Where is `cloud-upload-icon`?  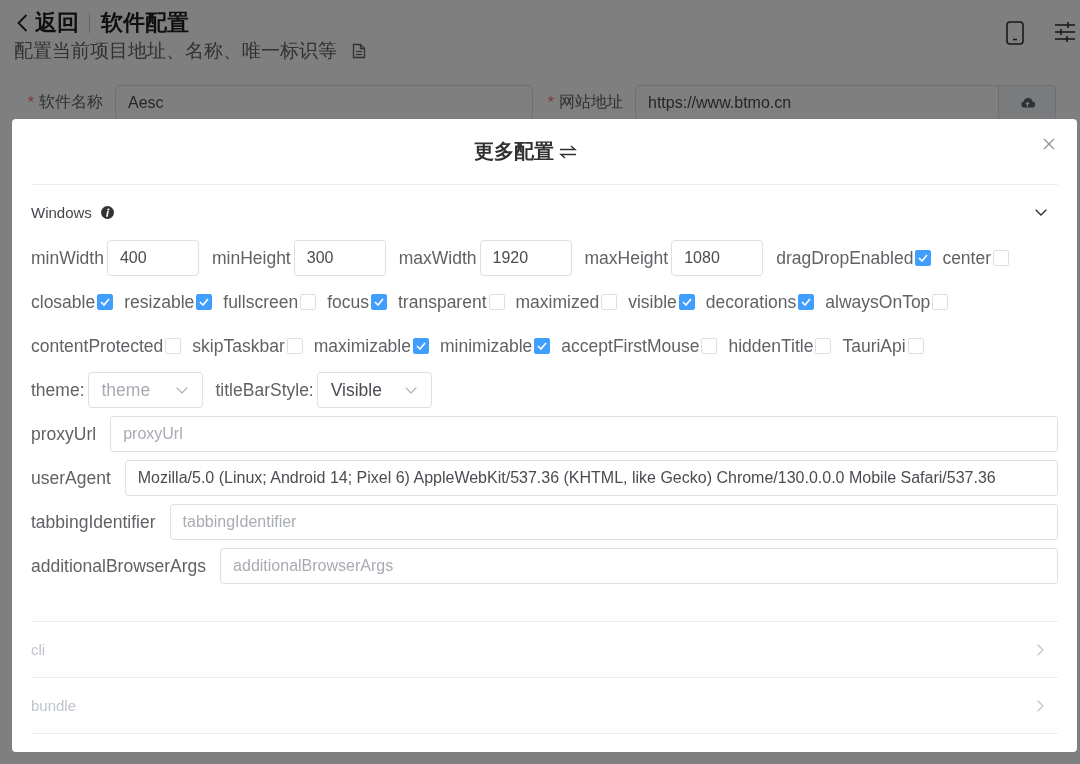
cloud-upload-icon is located at coordinates (1027, 102).